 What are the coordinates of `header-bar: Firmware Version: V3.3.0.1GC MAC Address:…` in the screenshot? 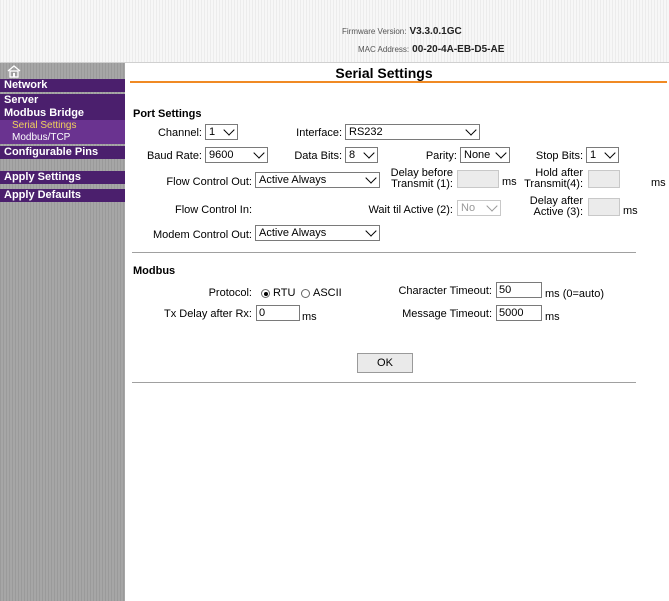 It's located at (334, 31).